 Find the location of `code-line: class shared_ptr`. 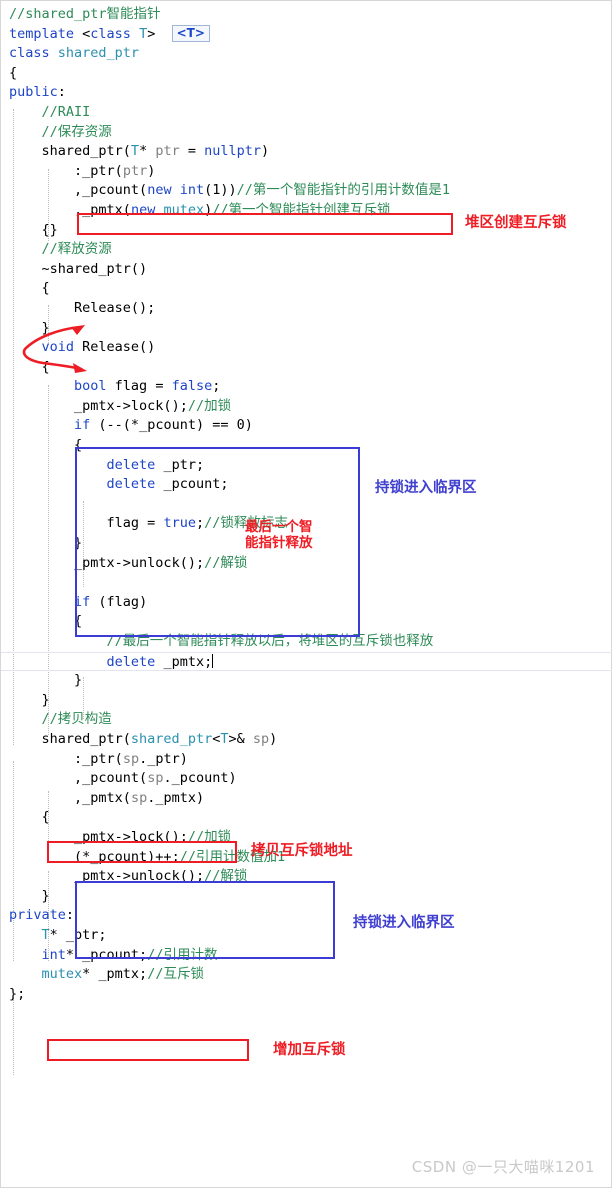

code-line: class shared_ptr is located at coordinates (306, 54).